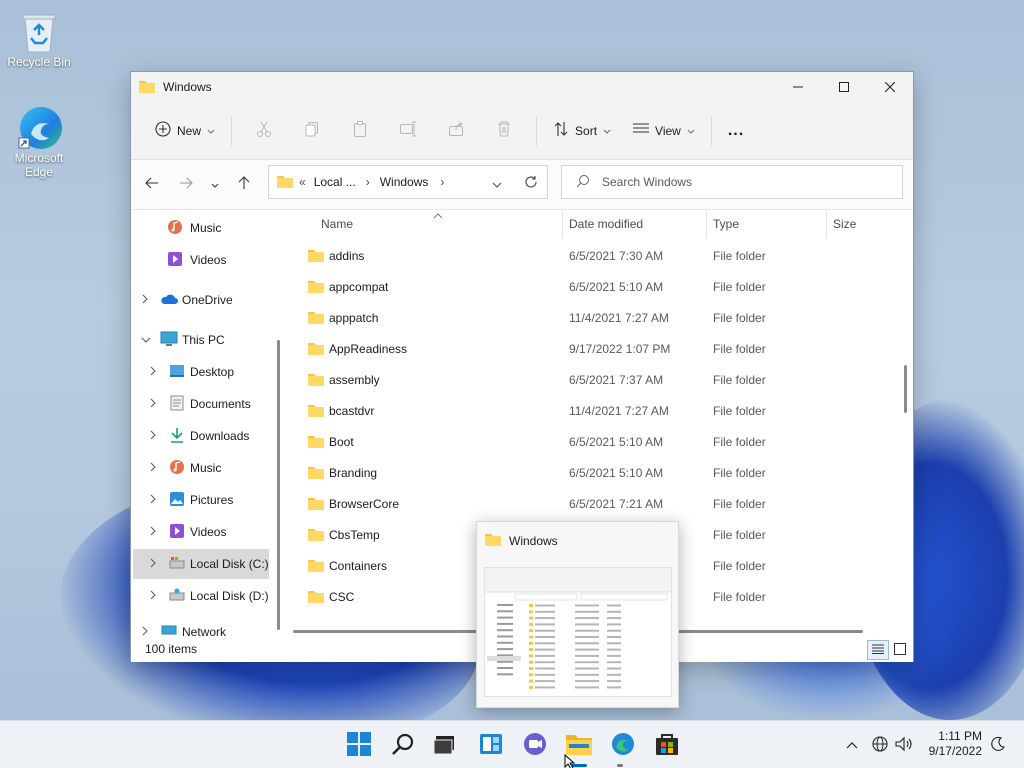  I want to click on arrow-left-icon, so click(152, 184).